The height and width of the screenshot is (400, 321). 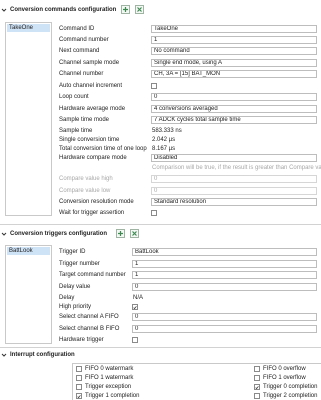 I want to click on trigger-2-completion-checkbox, so click(x=257, y=396).